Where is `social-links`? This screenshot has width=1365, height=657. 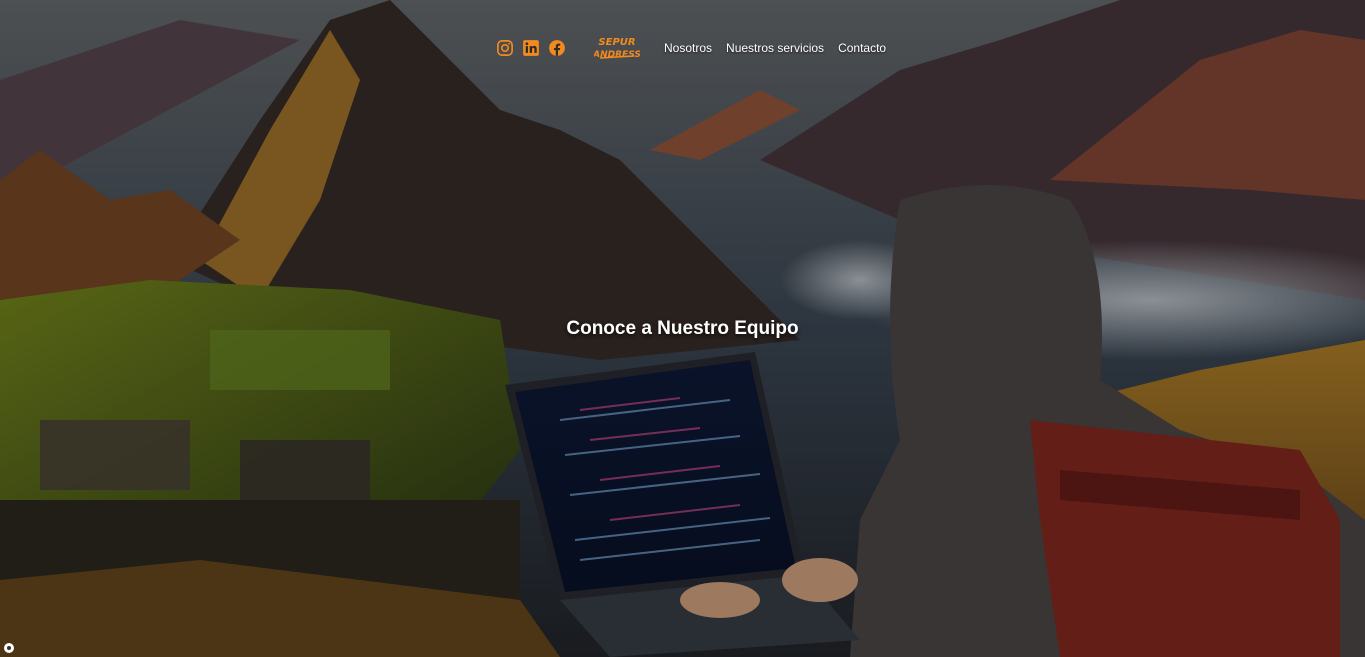 social-links is located at coordinates (531, 48).